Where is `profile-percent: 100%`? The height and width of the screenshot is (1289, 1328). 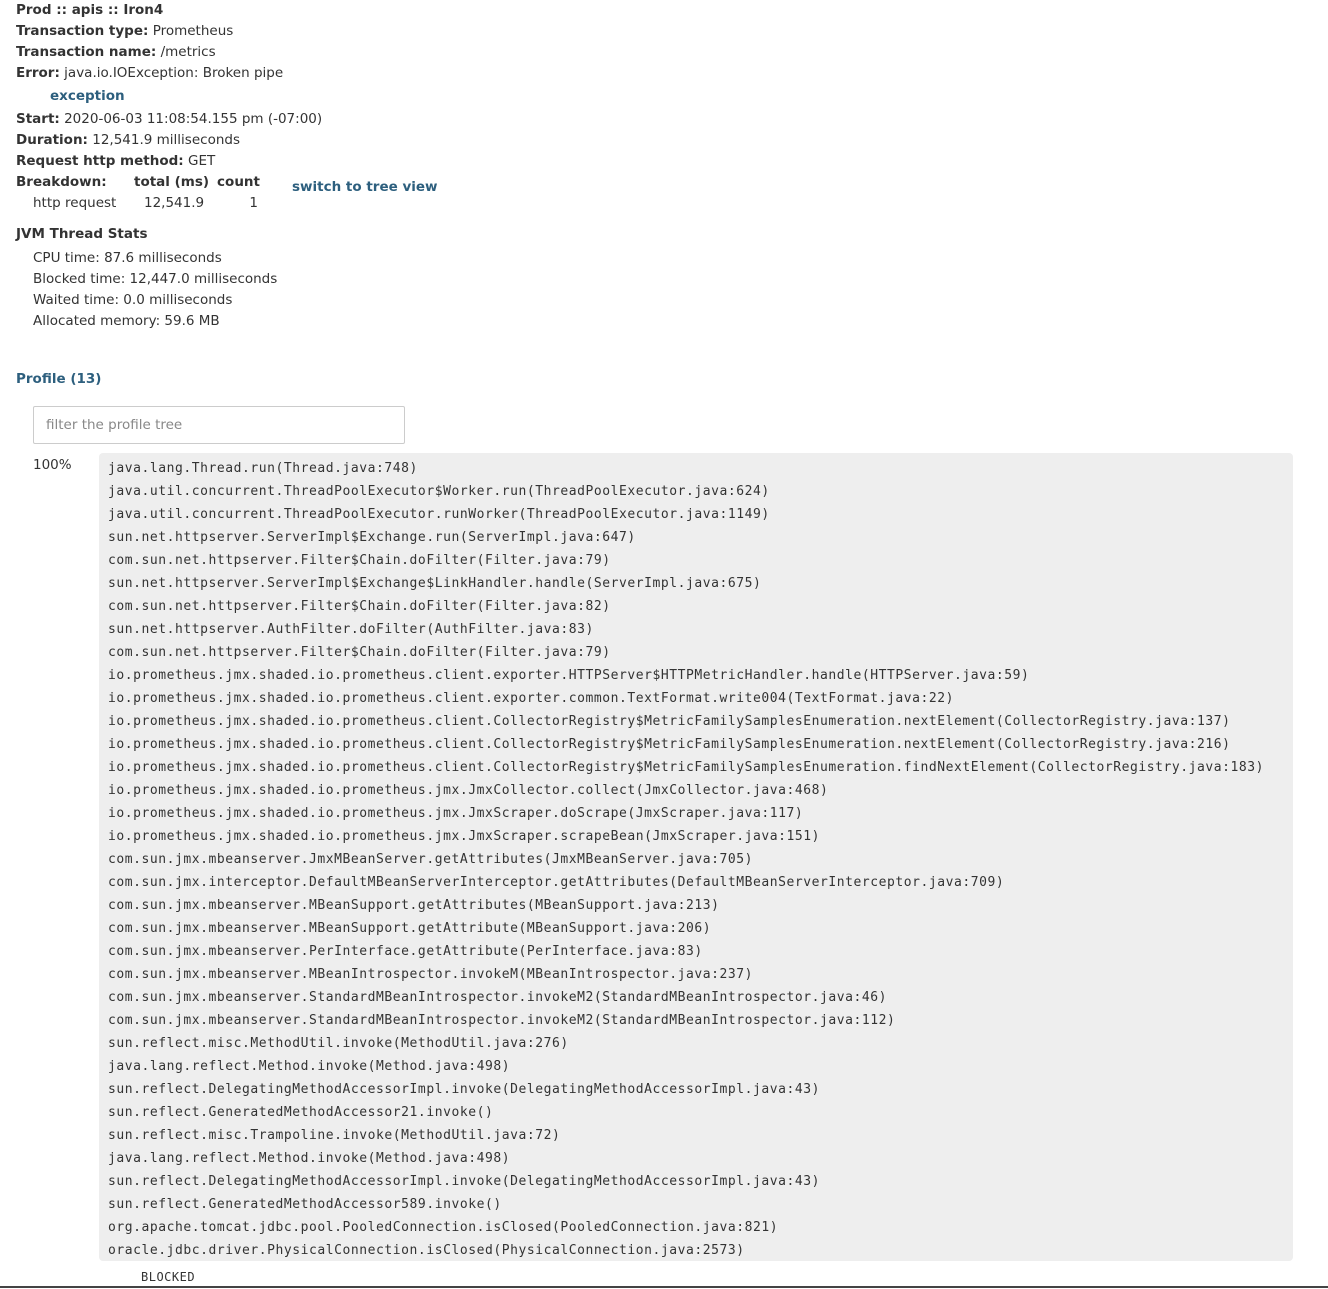
profile-percent: 100% is located at coordinates (52, 465).